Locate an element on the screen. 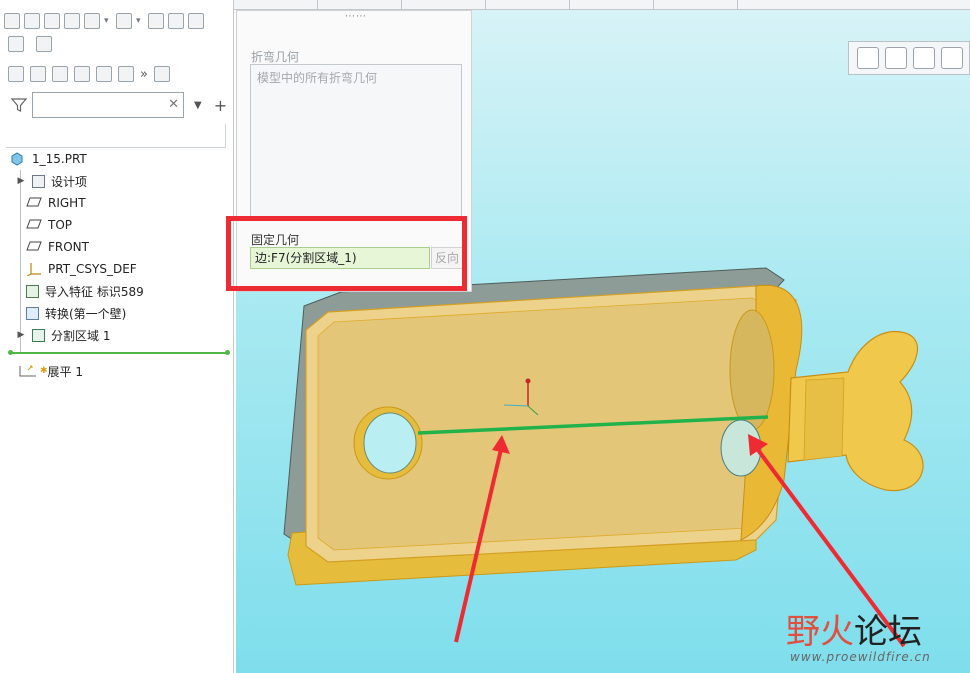  tree-item-label: 分割区域 1 is located at coordinates (81, 335).